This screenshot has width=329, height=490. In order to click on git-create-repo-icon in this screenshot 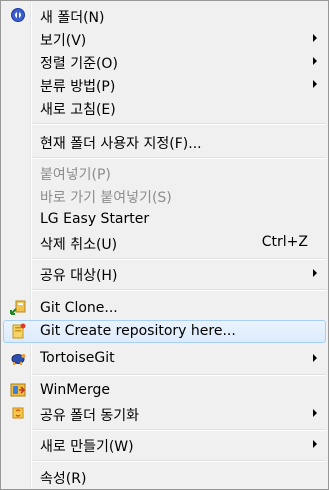, I will do `click(19, 331)`.